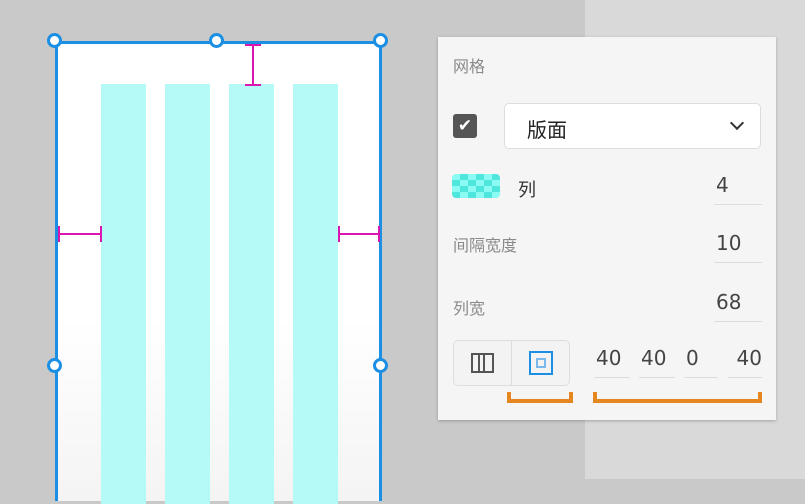  I want to click on column-width-label: 列宽, so click(469, 308).